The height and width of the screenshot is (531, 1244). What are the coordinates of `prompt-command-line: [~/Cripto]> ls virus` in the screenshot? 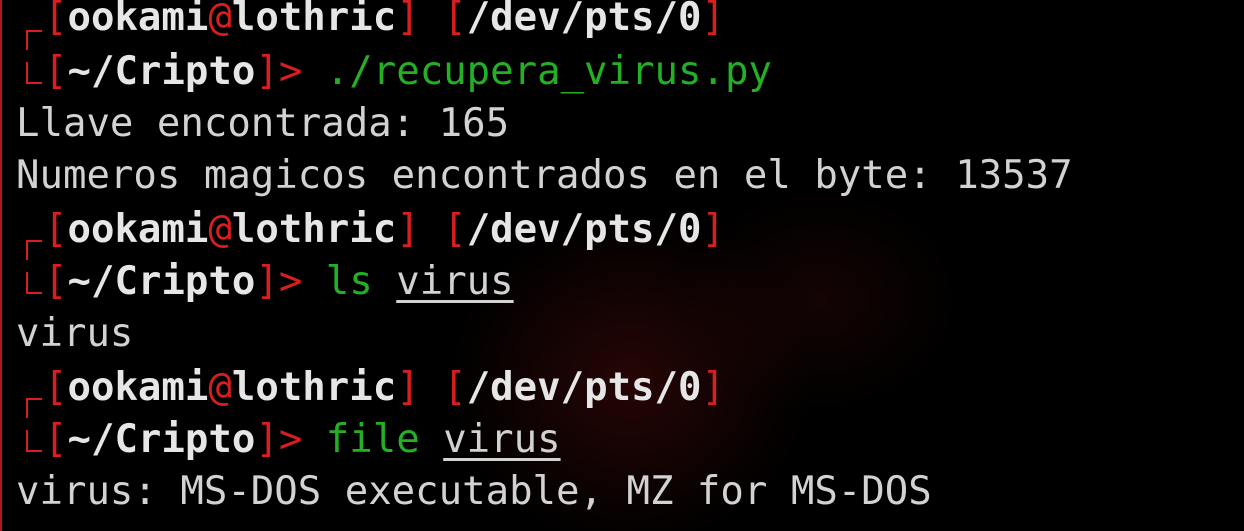 It's located at (279, 281).